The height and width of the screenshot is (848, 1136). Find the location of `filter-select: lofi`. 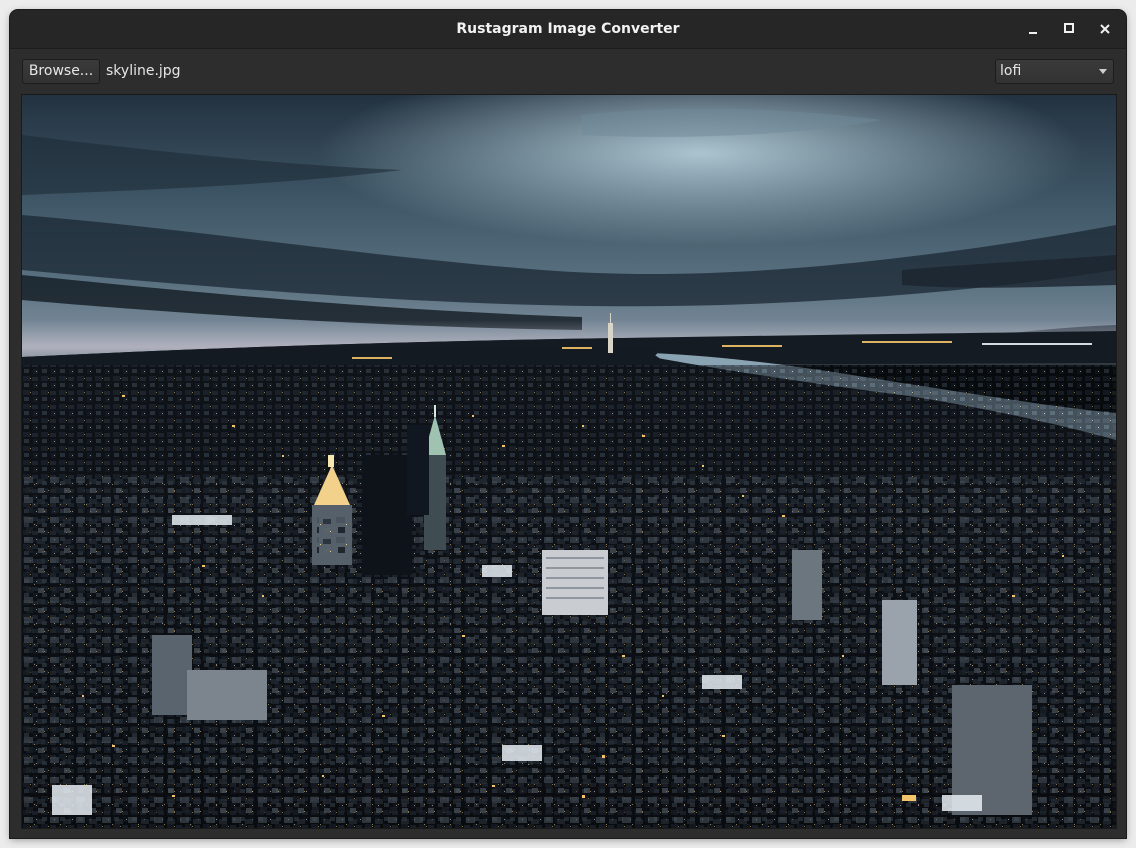

filter-select: lofi is located at coordinates (1054, 71).